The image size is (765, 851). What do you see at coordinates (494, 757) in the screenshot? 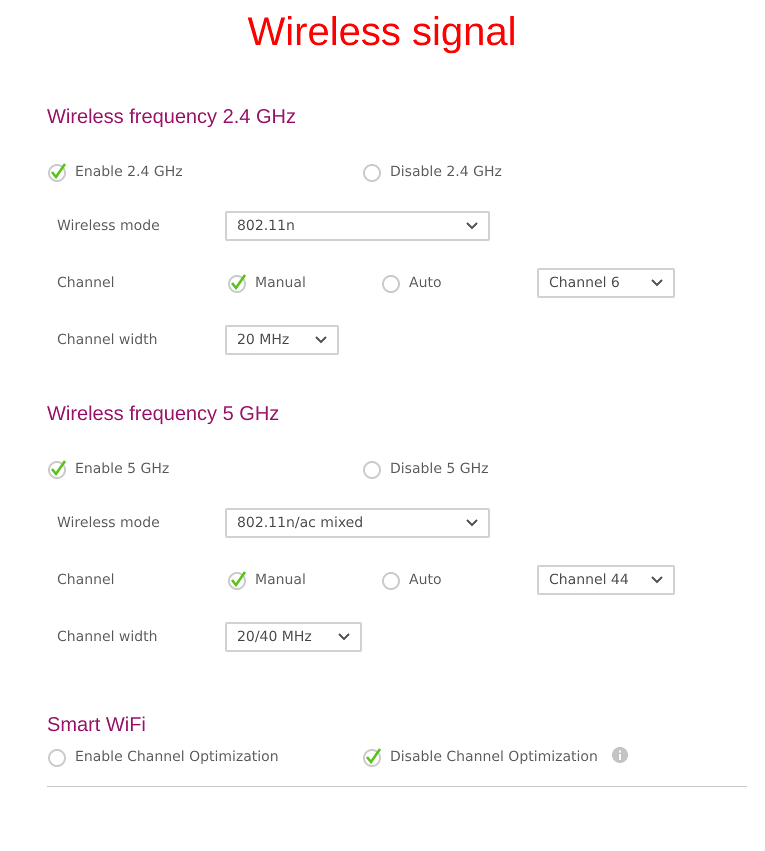
I see `option-label: Disable Channel Optimization` at bounding box center [494, 757].